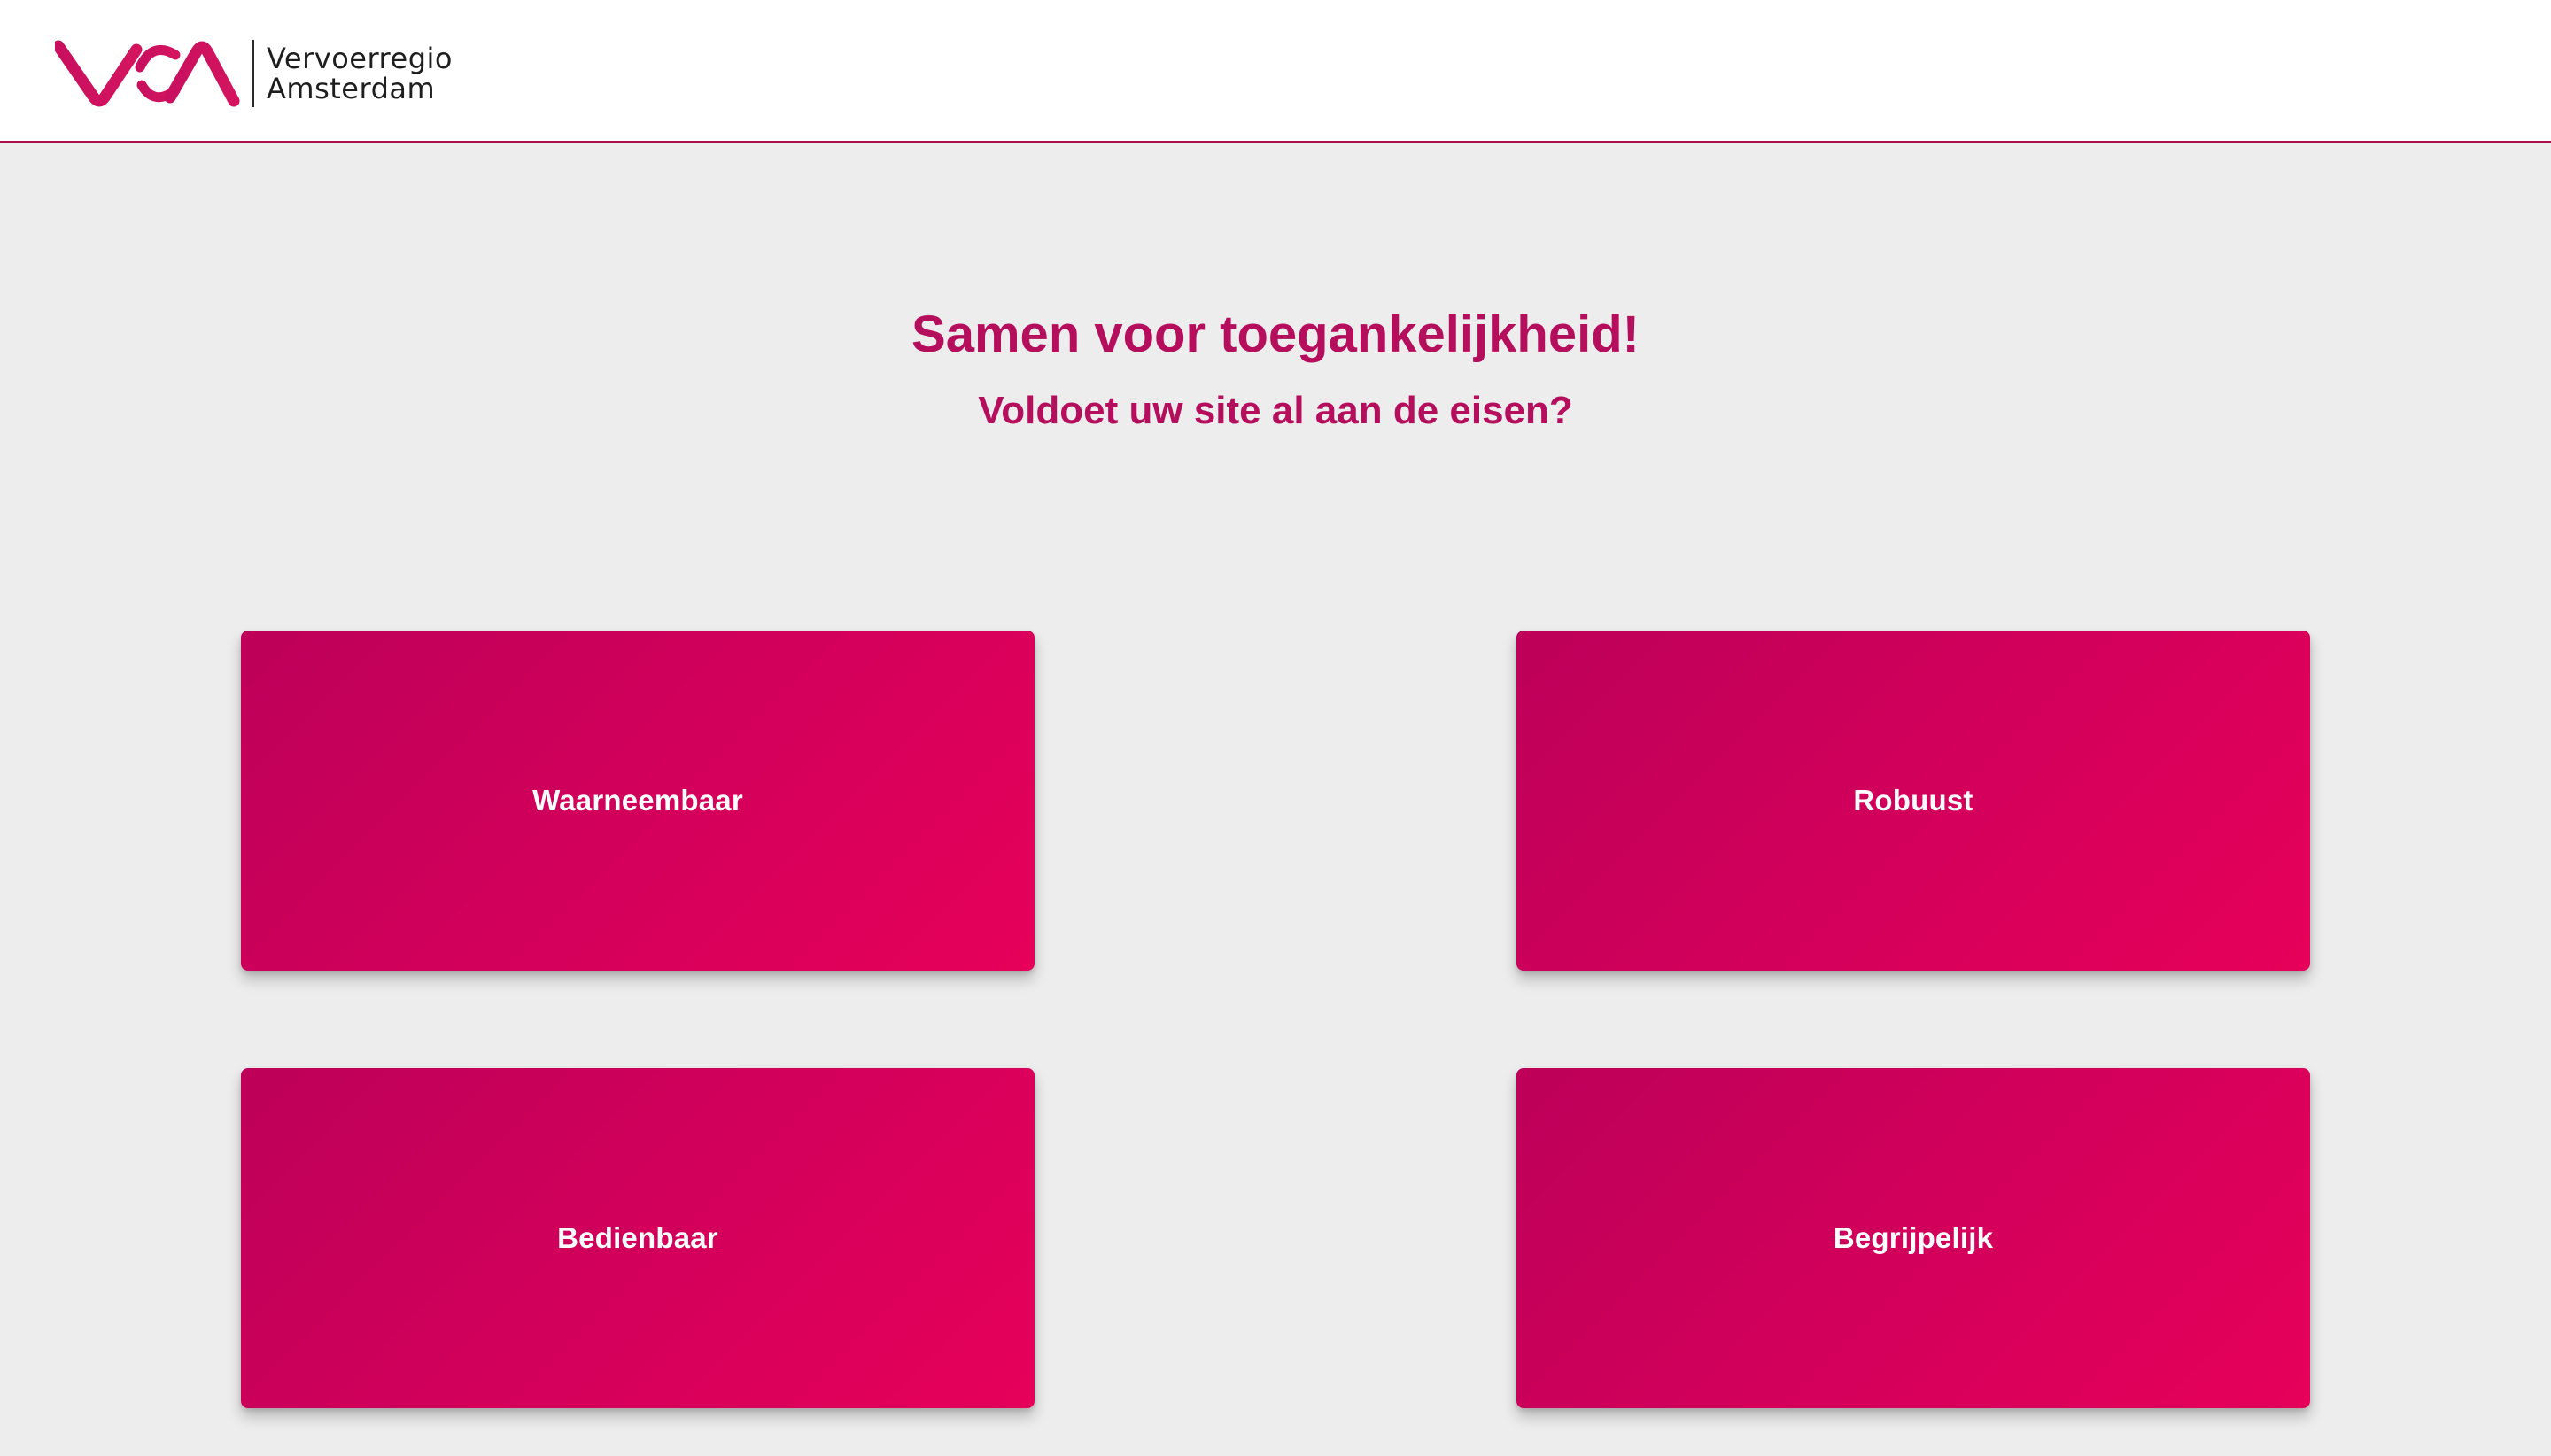  Describe the element at coordinates (351, 88) in the screenshot. I see `logo-name-line-2: Amsterdam` at that location.